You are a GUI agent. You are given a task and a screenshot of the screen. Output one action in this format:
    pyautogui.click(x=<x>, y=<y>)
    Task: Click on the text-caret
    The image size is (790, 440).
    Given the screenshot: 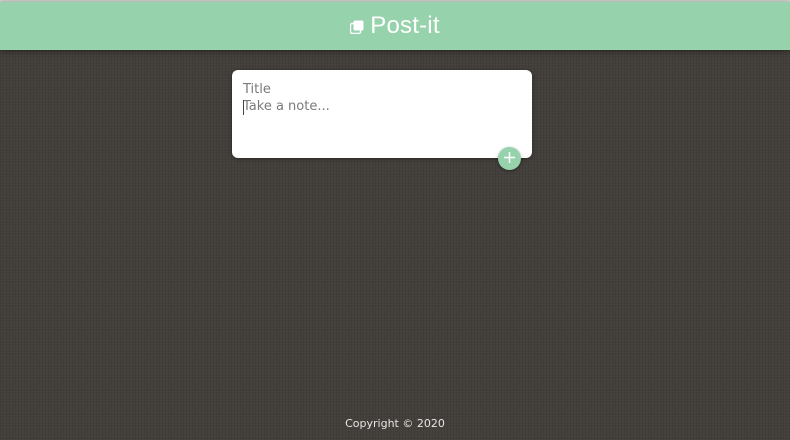 What is the action you would take?
    pyautogui.click(x=243, y=107)
    